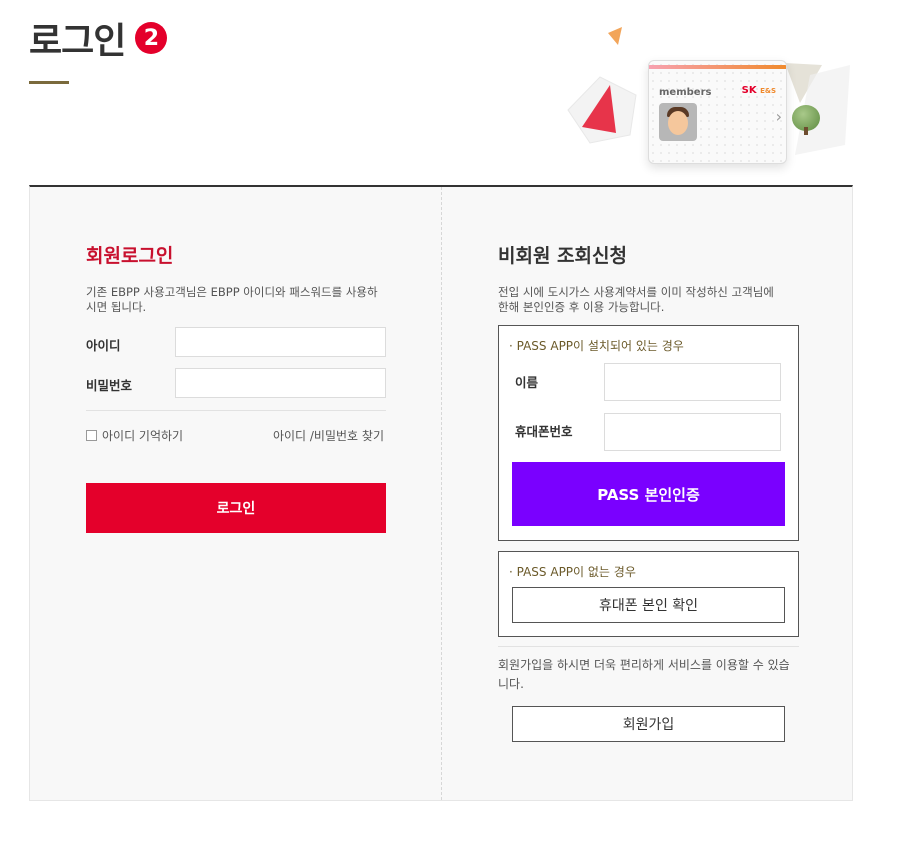 This screenshot has width=901, height=868. I want to click on page-title: 로그인 2, so click(98, 38).